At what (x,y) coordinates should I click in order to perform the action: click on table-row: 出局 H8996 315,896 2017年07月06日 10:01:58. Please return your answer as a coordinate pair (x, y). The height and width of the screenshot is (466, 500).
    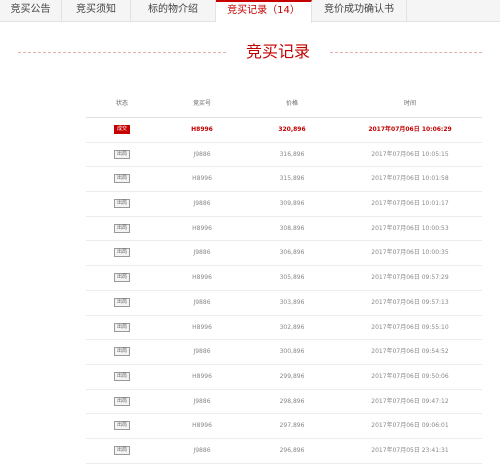
    Looking at the image, I should click on (284, 180).